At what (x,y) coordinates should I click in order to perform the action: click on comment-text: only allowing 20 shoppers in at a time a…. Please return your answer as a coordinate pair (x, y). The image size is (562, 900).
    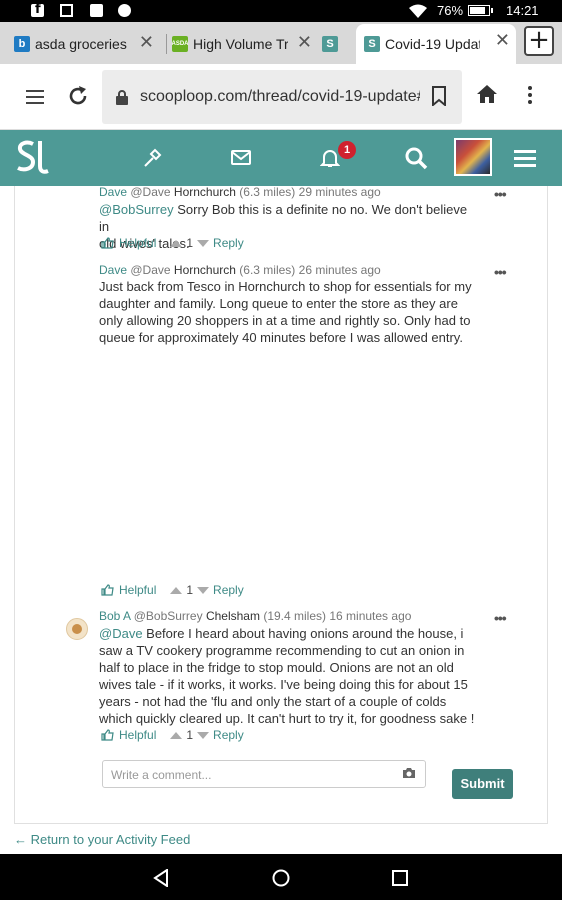
    Looking at the image, I should click on (285, 320).